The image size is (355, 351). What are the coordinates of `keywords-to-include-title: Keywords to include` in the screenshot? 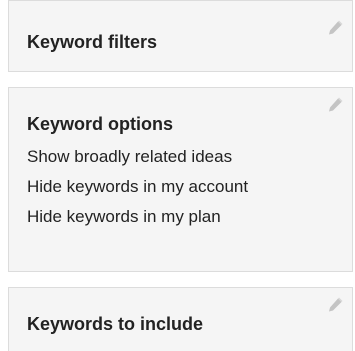 It's located at (115, 324).